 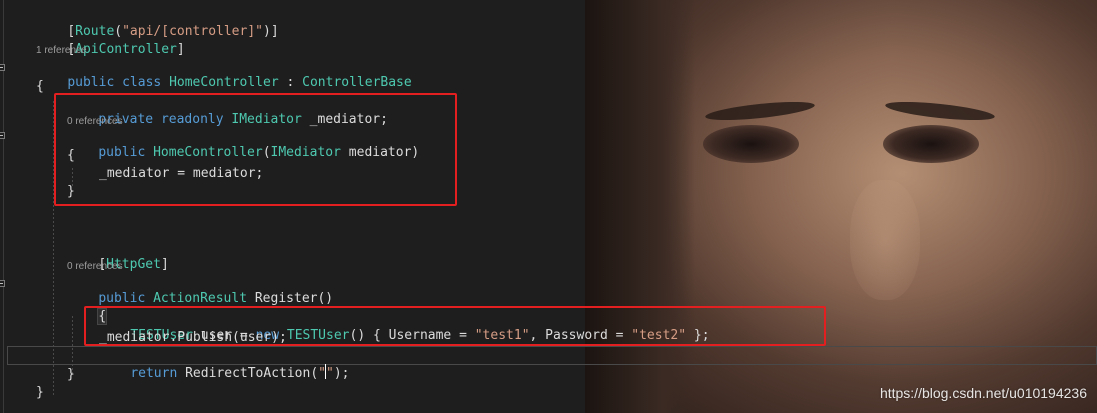 What do you see at coordinates (95, 267) in the screenshot?
I see `method-reference-count: 0 references` at bounding box center [95, 267].